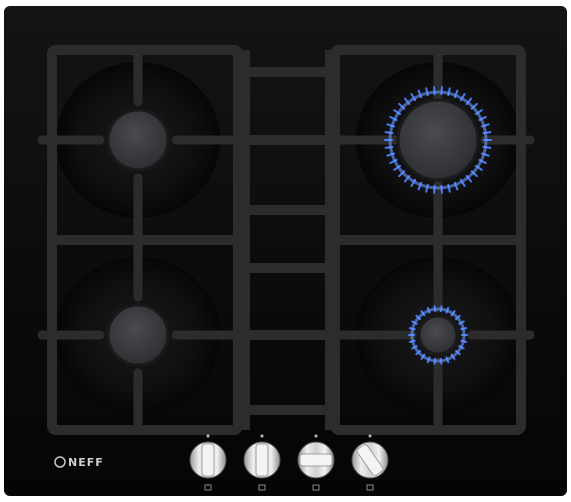  I want to click on front-right-burner-cap, so click(438, 335).